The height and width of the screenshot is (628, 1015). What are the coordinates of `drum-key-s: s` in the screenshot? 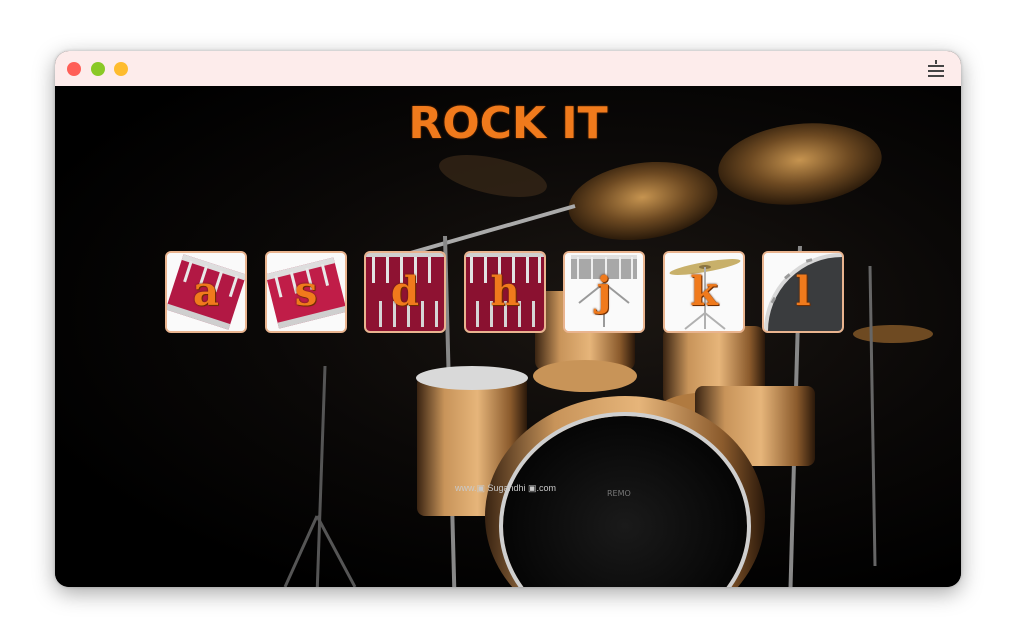 It's located at (306, 292).